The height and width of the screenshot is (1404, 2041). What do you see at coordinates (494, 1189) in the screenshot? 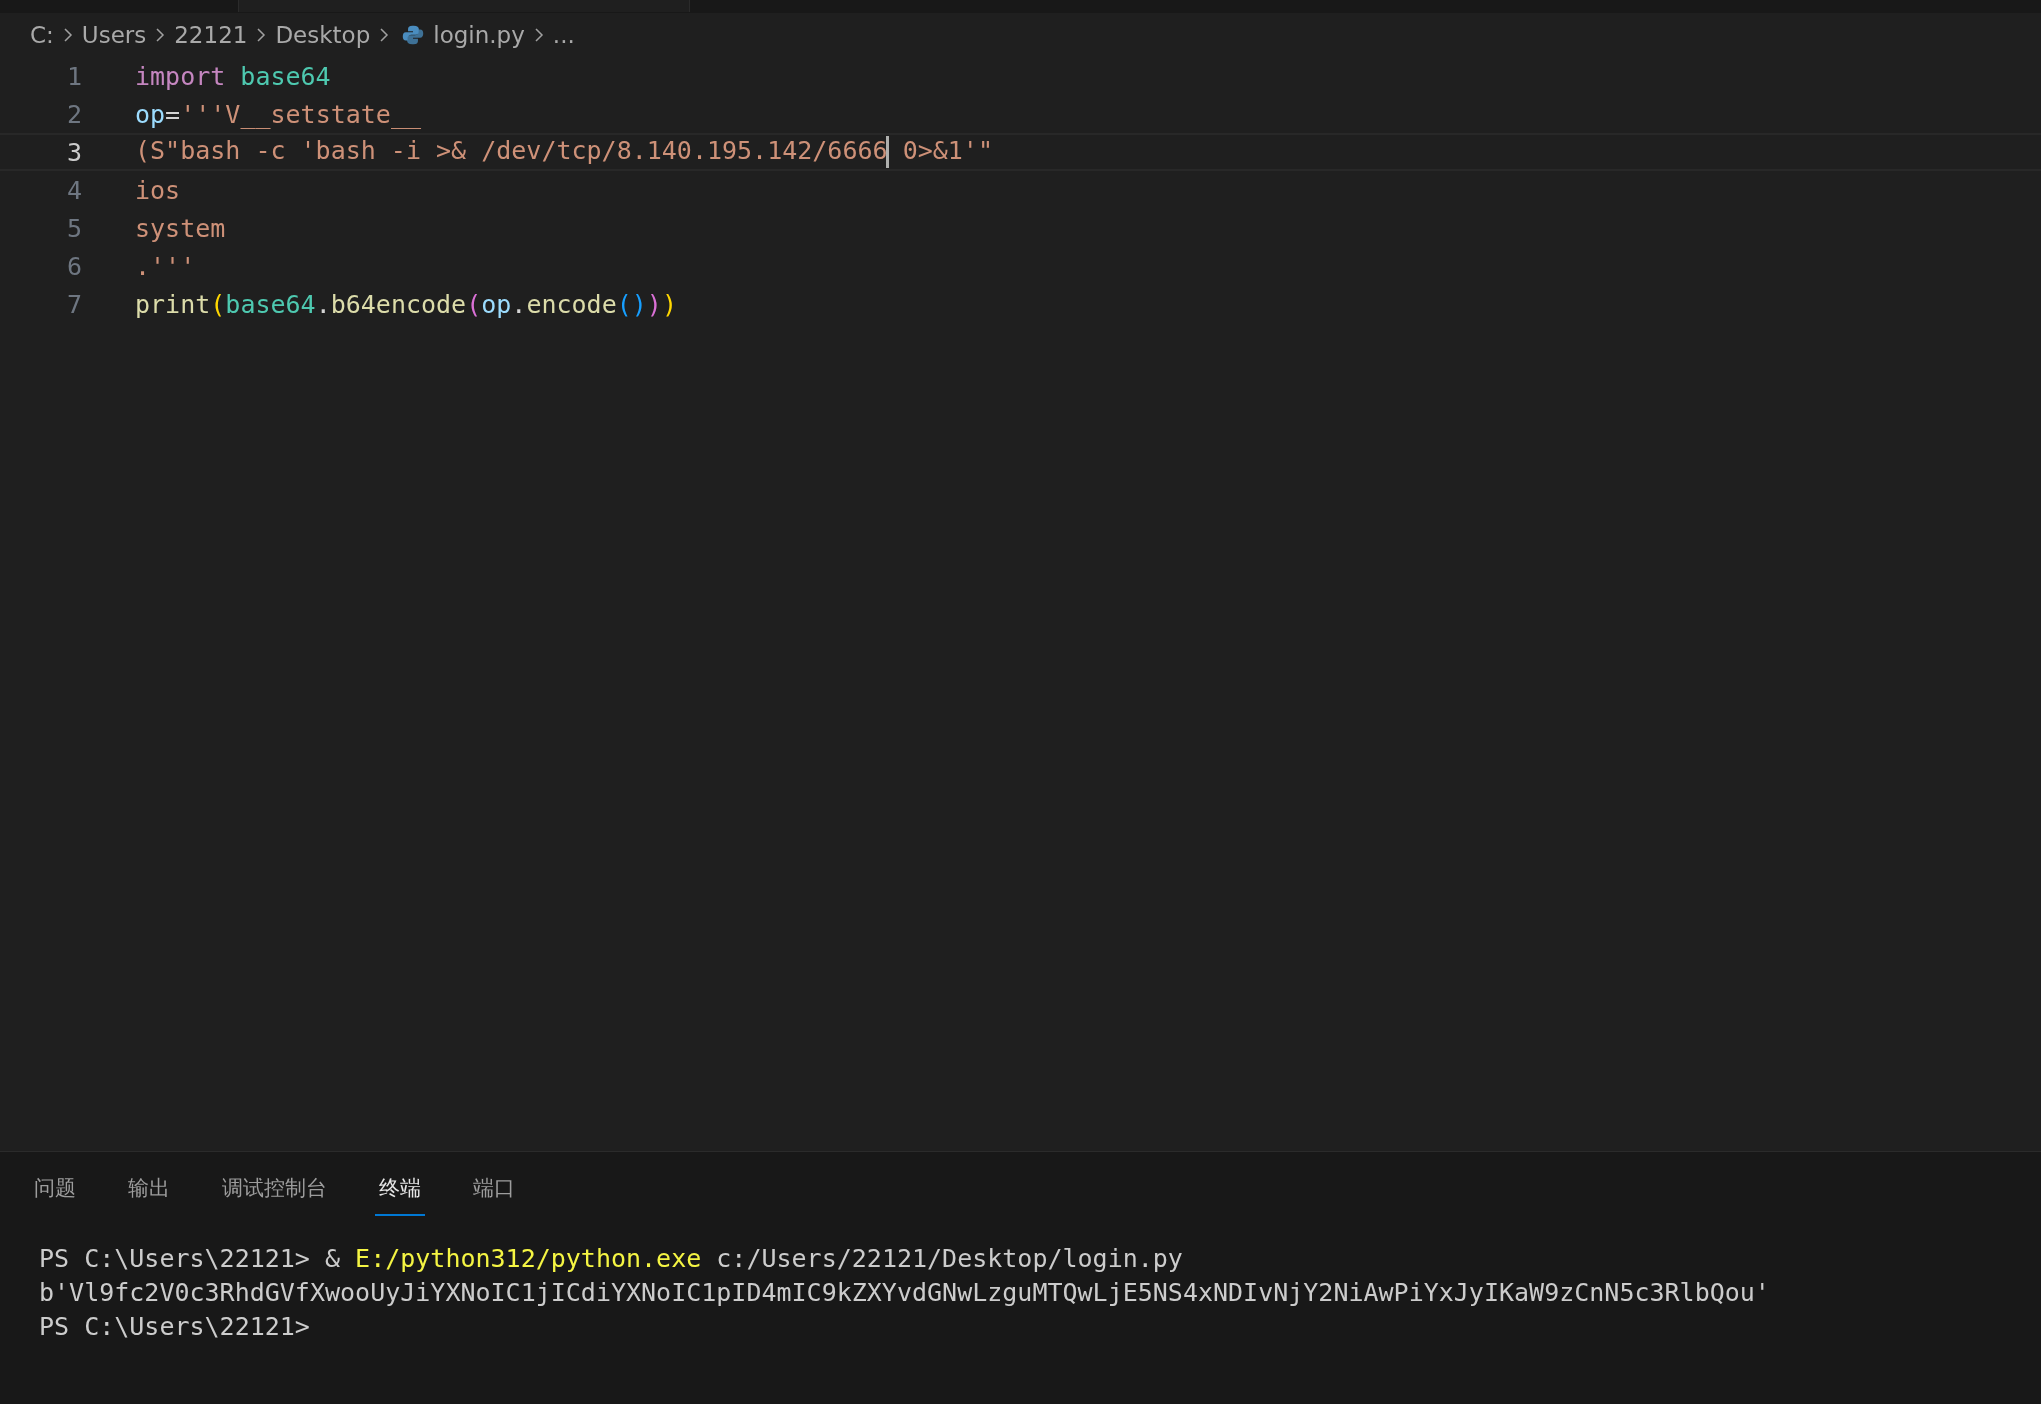
I see `panel-tab: 端口` at bounding box center [494, 1189].